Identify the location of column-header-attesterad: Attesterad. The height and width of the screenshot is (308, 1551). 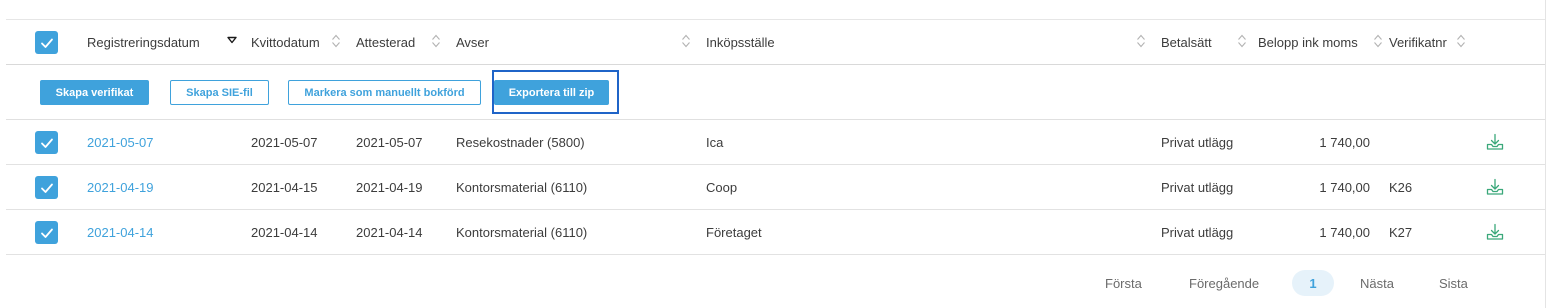
(385, 42).